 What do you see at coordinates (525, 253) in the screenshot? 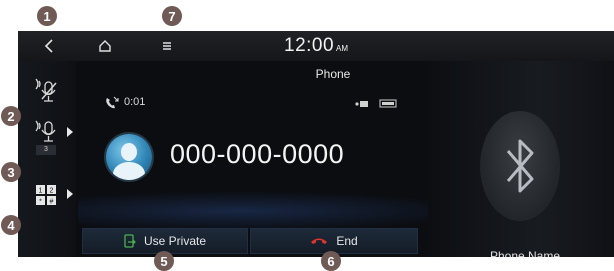
I see `device-name: Phone Name` at bounding box center [525, 253].